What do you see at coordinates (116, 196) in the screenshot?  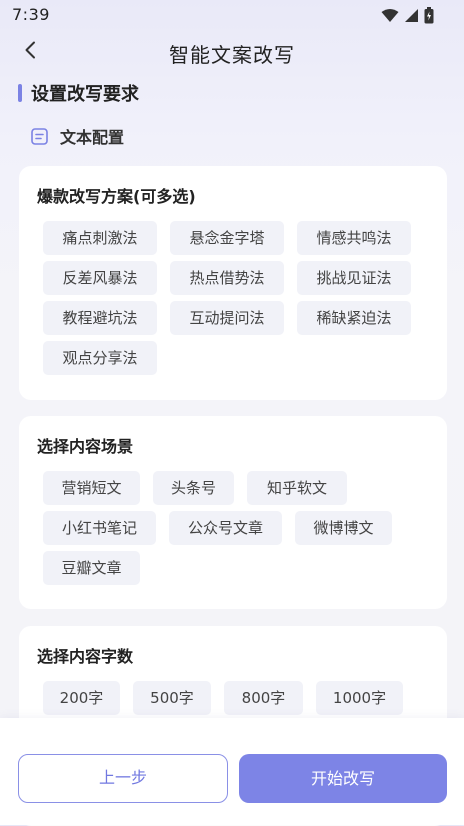 I see `scheme-card-title: 爆款改写方案(可多选)` at bounding box center [116, 196].